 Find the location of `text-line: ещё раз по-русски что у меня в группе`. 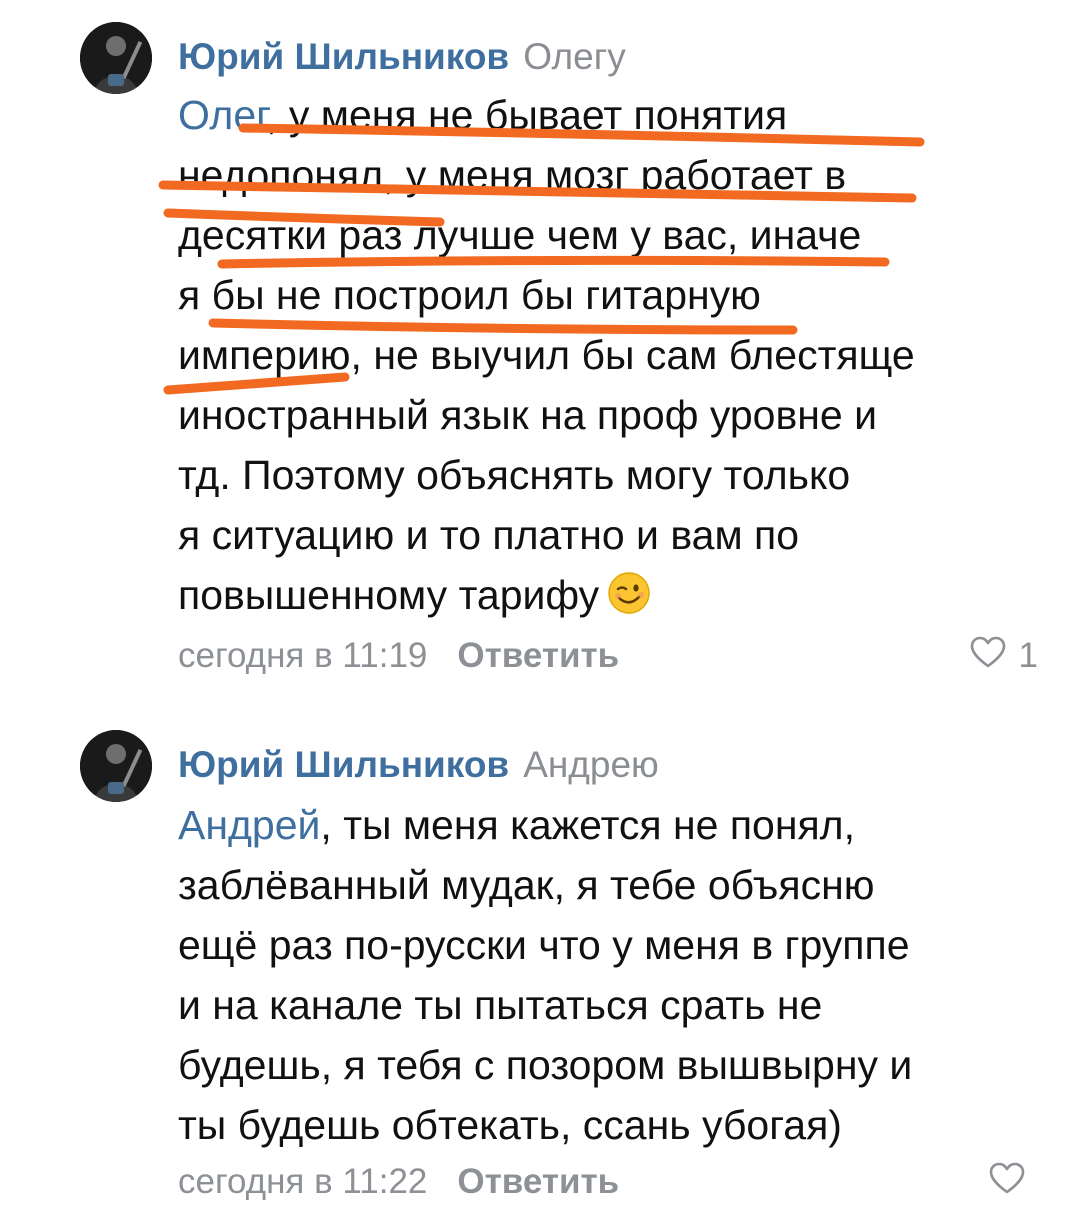

text-line: ещё раз по-русски что у меня в группе is located at coordinates (544, 945).